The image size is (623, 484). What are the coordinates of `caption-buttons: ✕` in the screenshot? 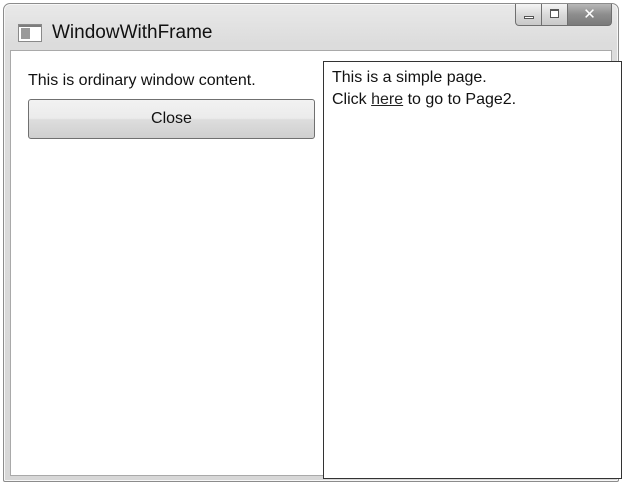 It's located at (563, 16).